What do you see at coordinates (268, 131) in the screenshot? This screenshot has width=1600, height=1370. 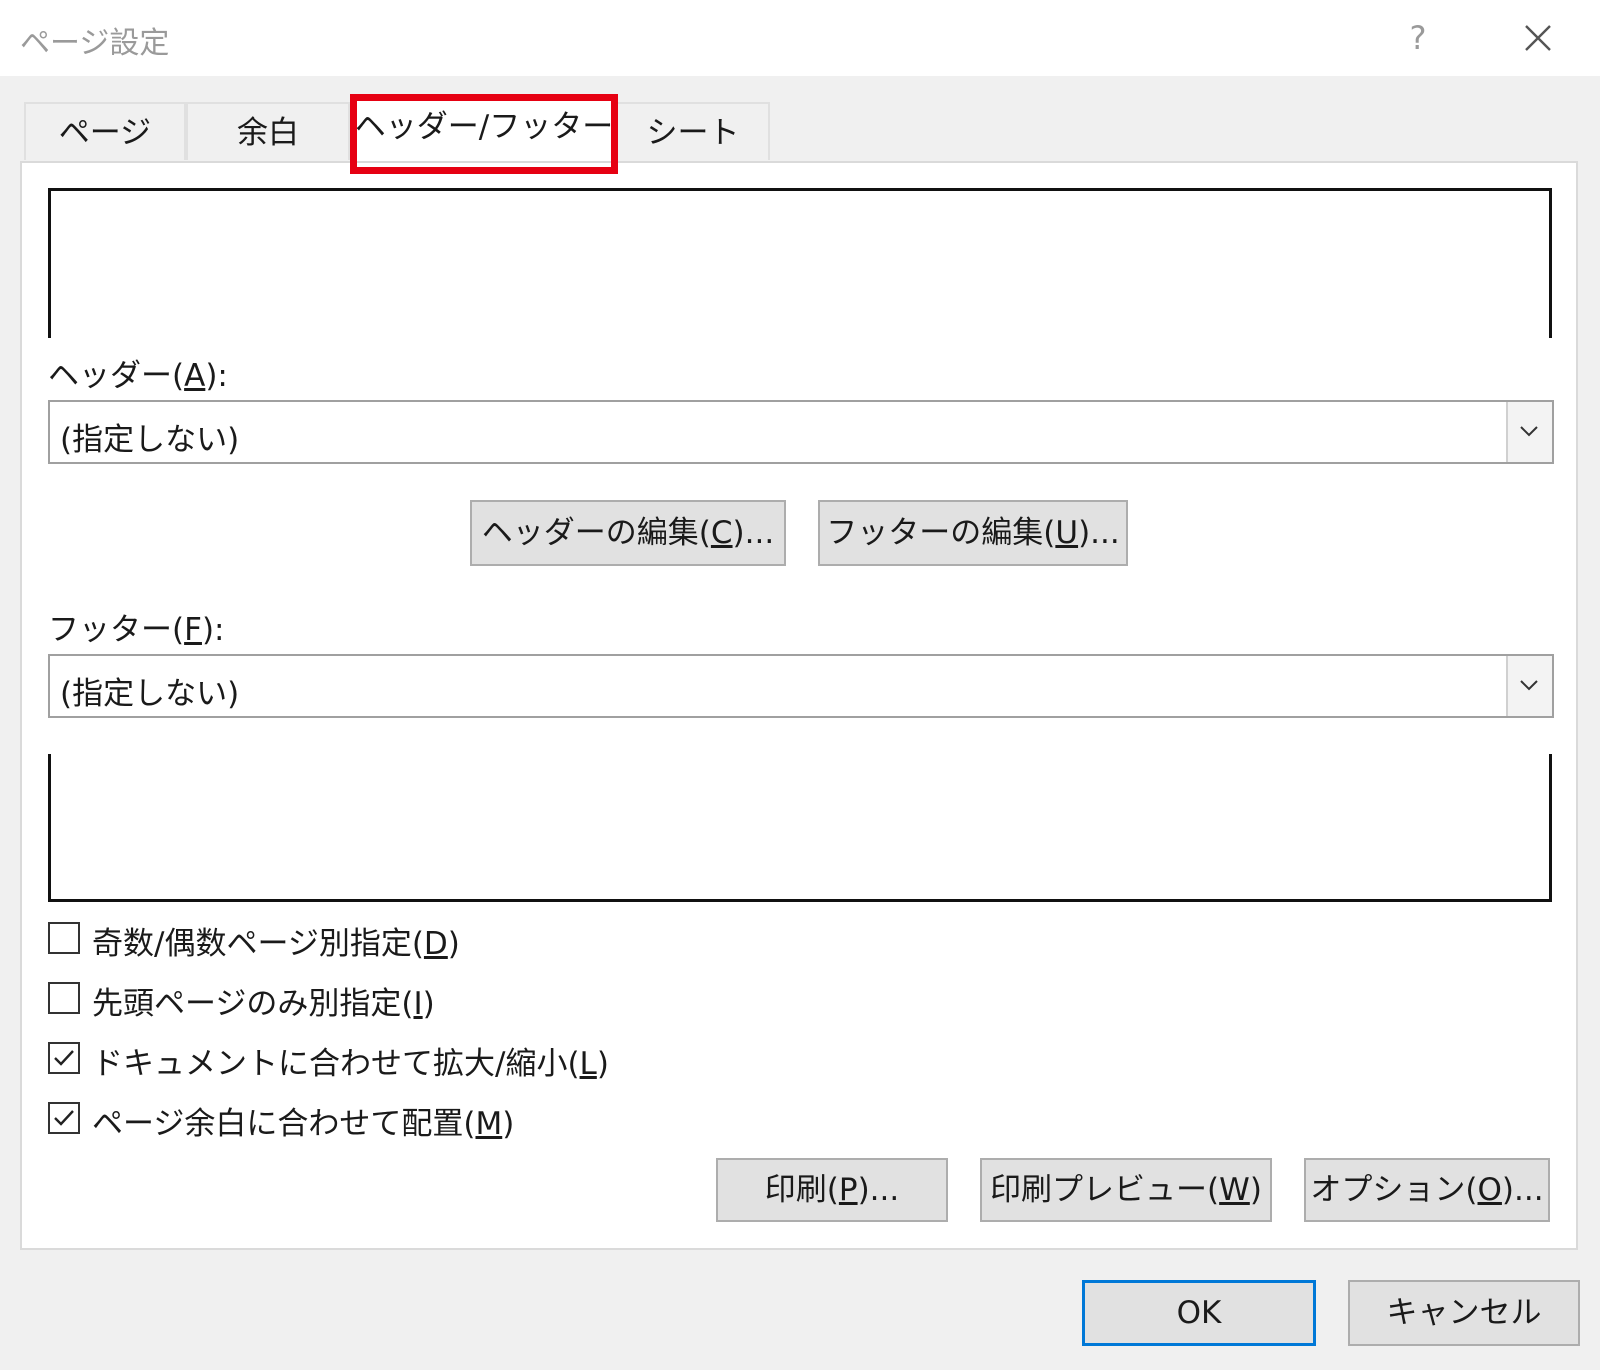 I see `tab-margins: 余白` at bounding box center [268, 131].